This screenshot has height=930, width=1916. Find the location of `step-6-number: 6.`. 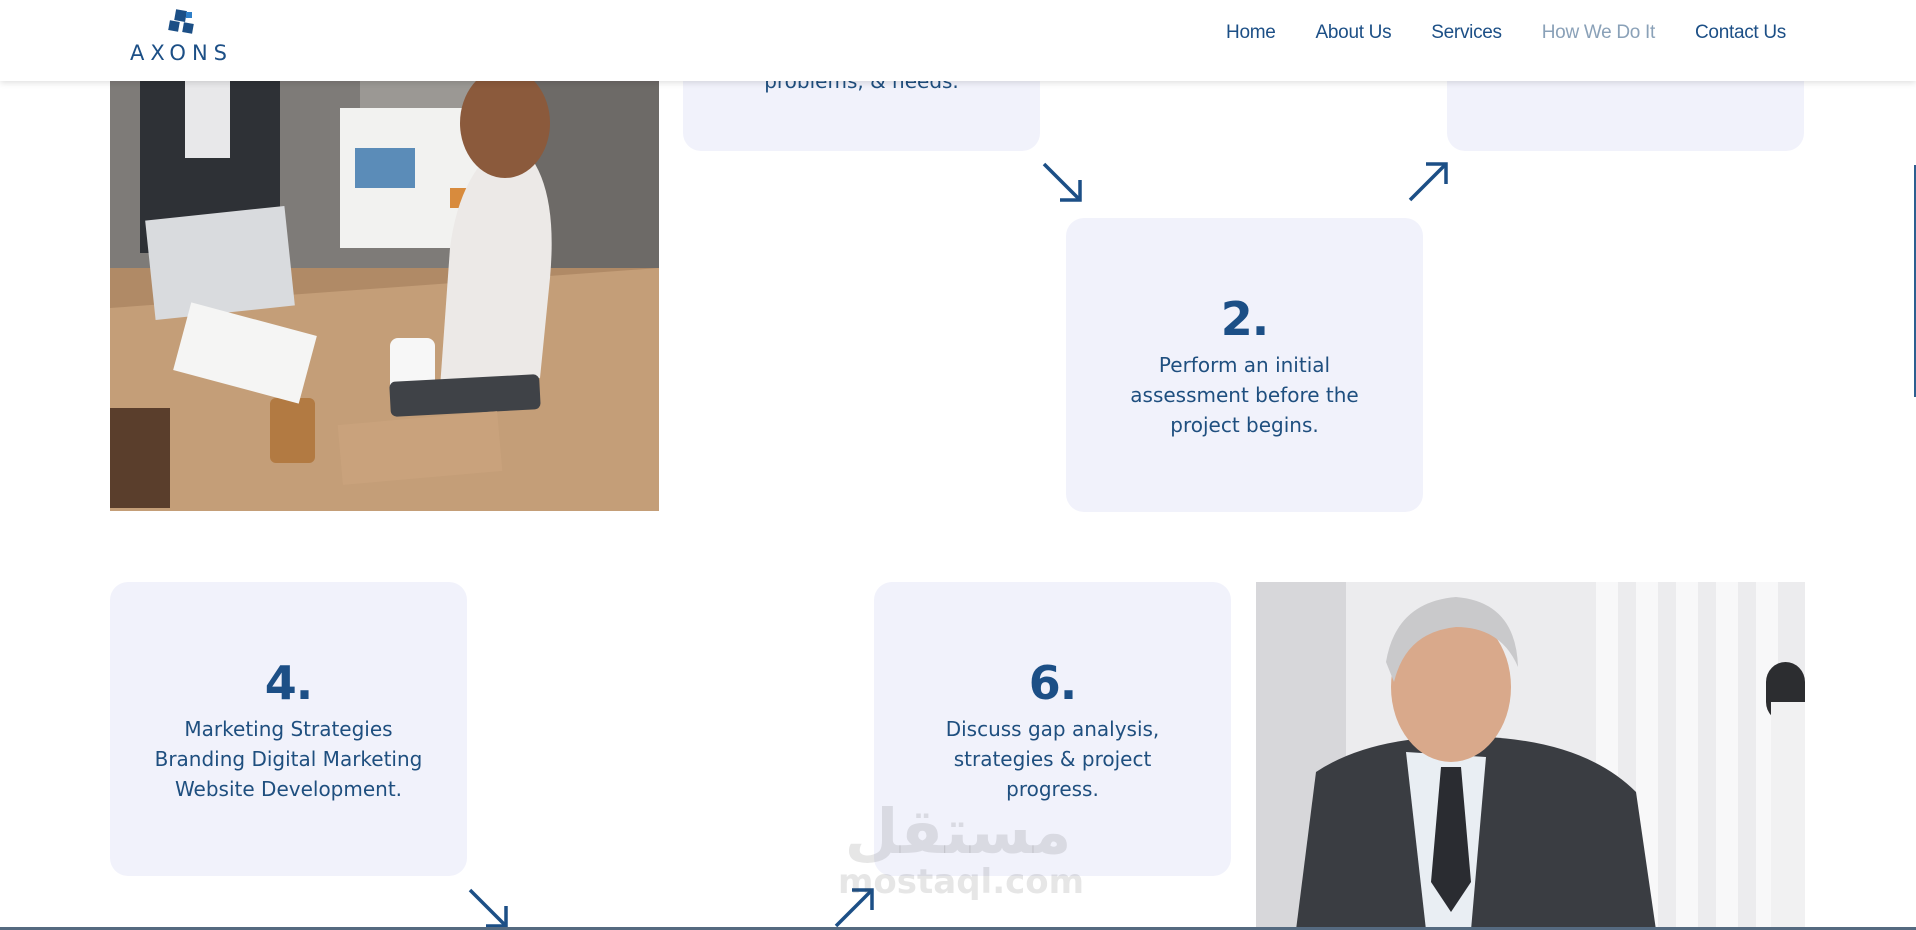

step-6-number: 6. is located at coordinates (1052, 683).